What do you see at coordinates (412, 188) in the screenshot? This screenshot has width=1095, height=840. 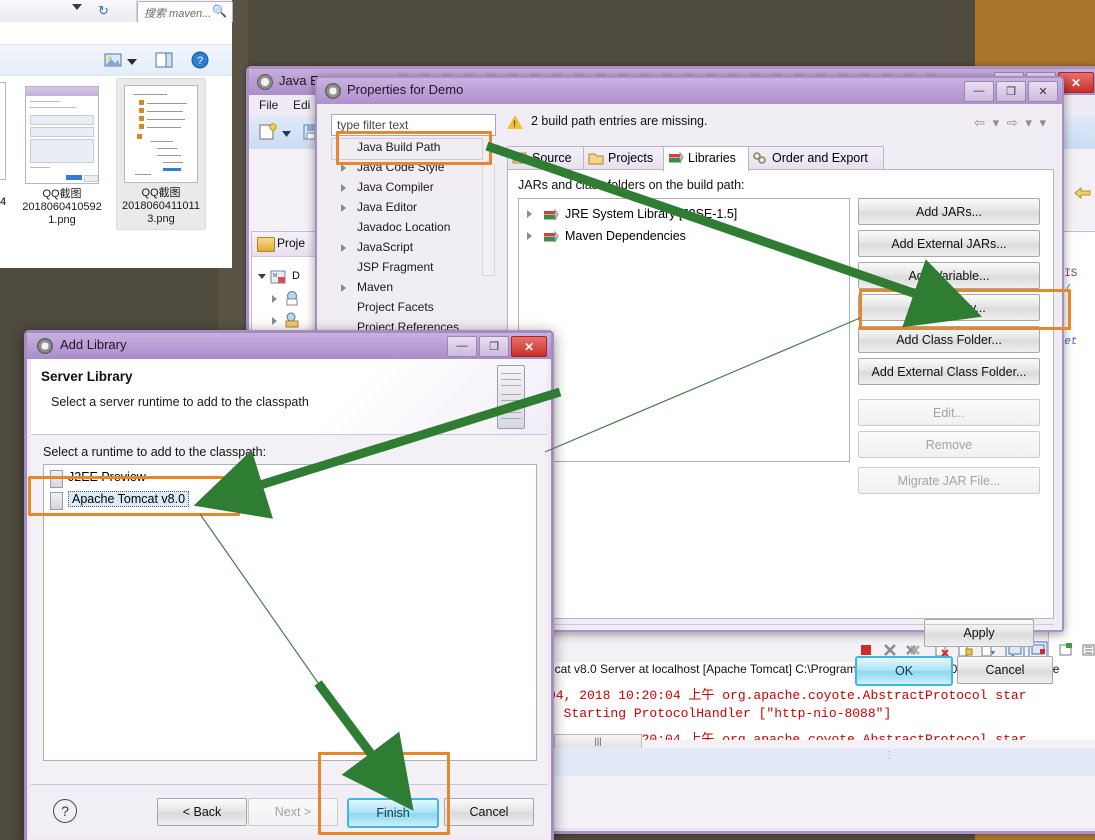 I see `tree-item-java-compiler: Java Compiler` at bounding box center [412, 188].